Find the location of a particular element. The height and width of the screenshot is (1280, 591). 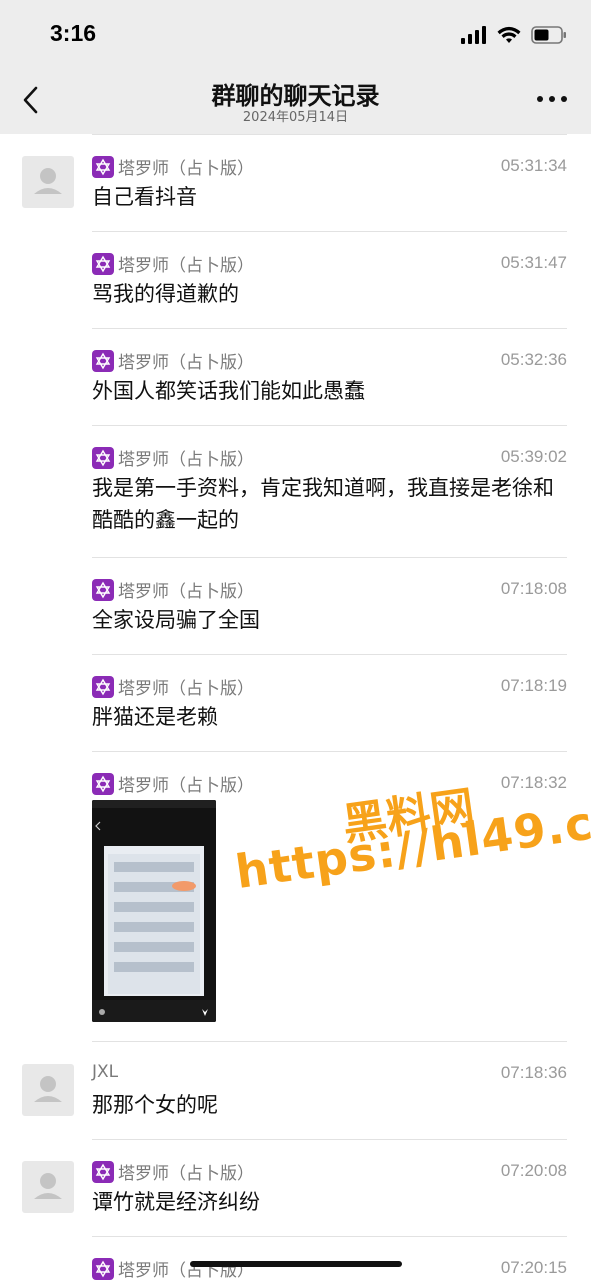

chat-message: 塔罗师（占卜版） 05:31:34 自己看抖音 is located at coordinates (295, 182).